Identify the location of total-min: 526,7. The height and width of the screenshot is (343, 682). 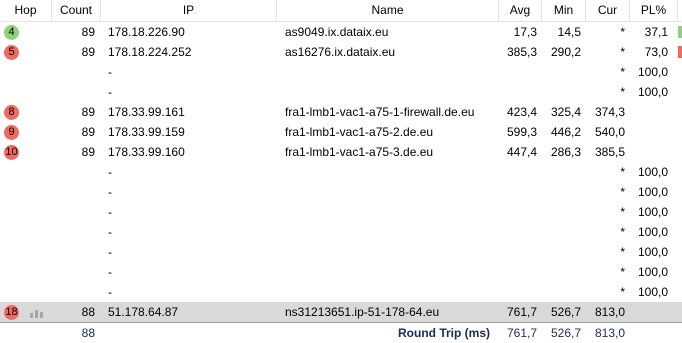
(565, 333).